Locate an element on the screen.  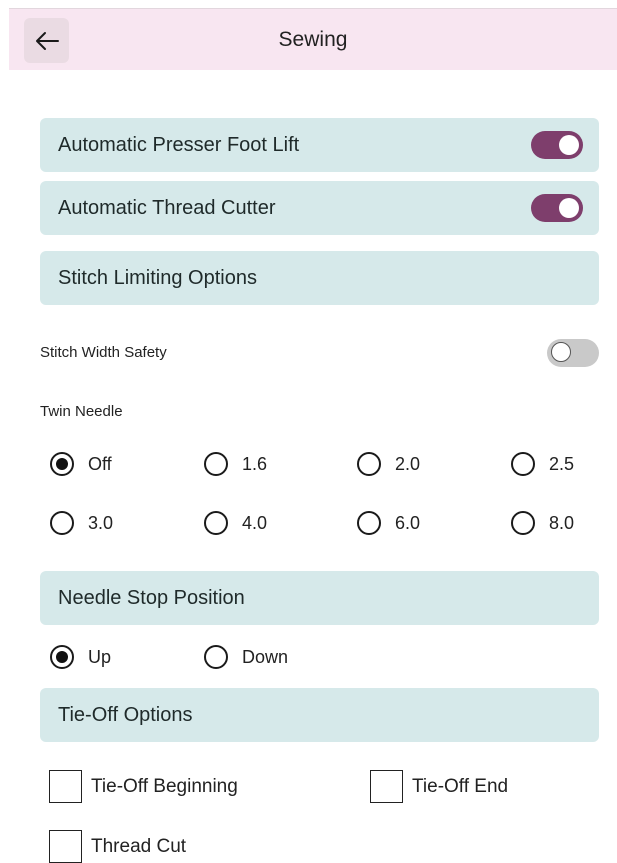
radio-label: Up is located at coordinates (100, 656).